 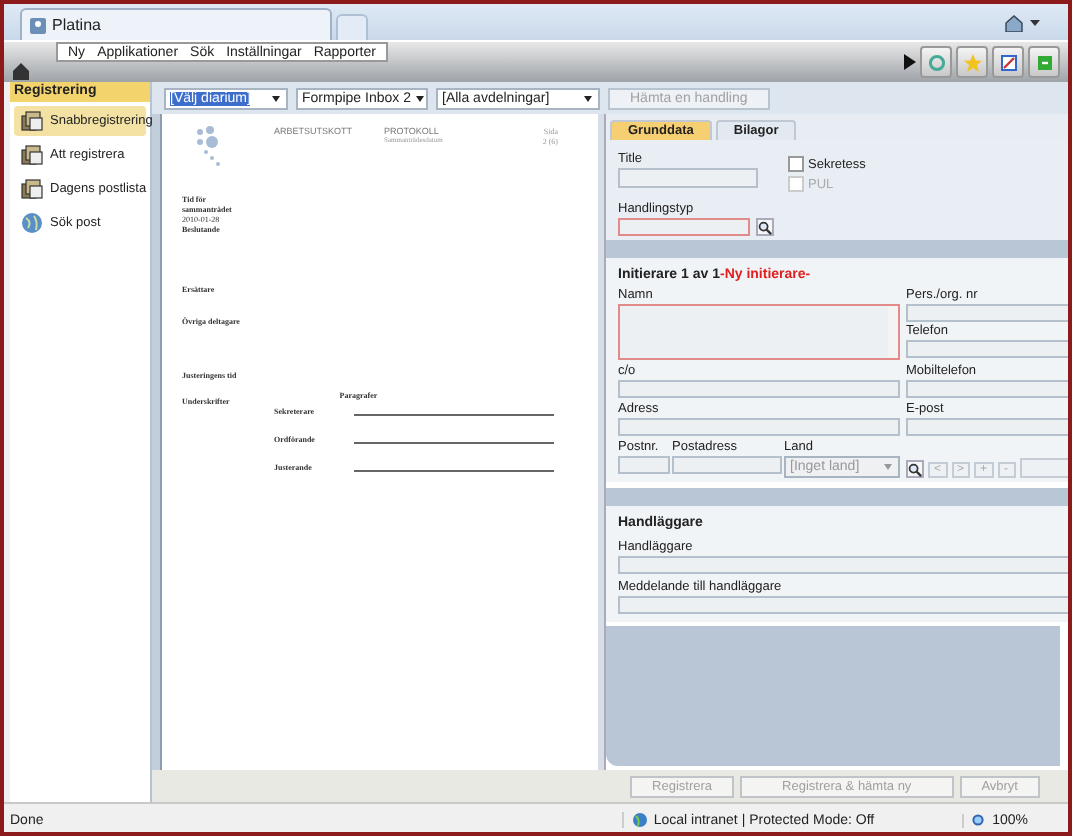 I want to click on home-icon, so click(x=1014, y=22).